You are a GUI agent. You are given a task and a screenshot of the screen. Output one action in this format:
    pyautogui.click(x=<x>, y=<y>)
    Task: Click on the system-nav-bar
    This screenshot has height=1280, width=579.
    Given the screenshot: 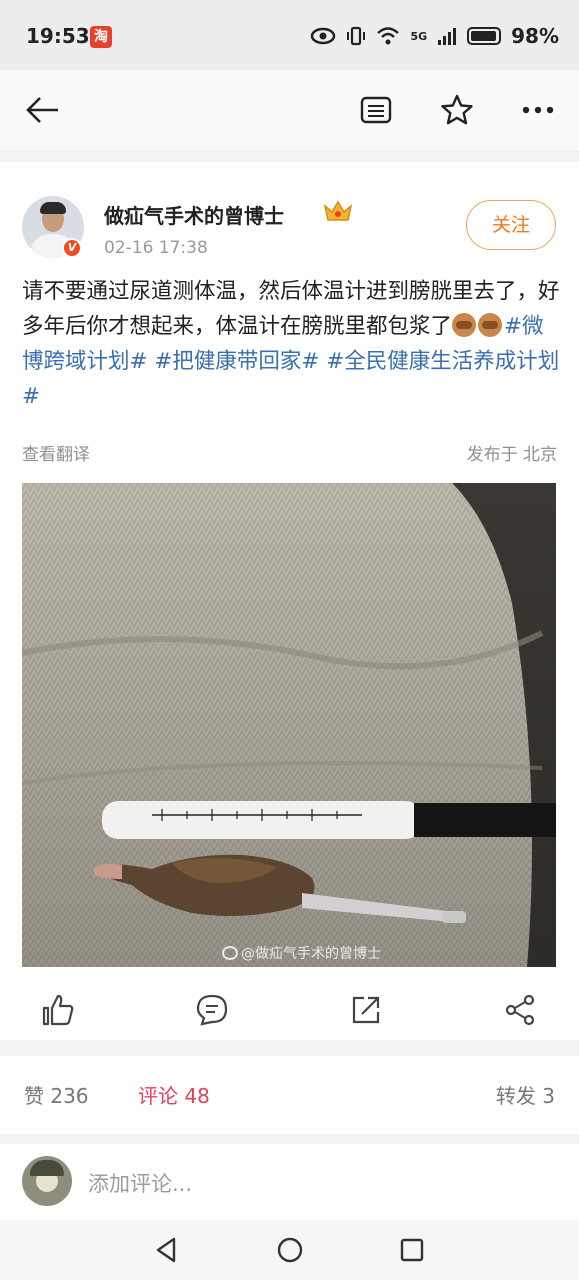 What is the action you would take?
    pyautogui.click(x=289, y=1250)
    